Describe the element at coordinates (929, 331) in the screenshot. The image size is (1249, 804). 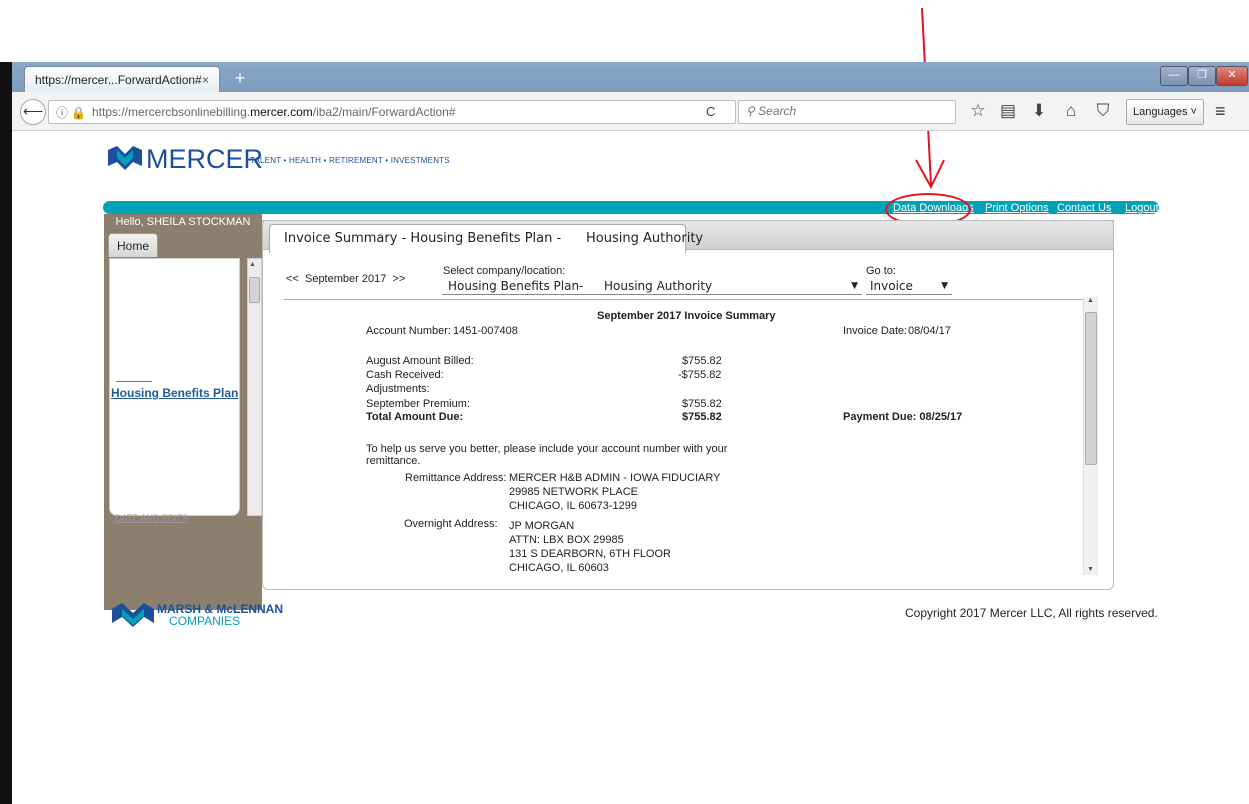
I see `invoice-date-value: 08/04/17` at that location.